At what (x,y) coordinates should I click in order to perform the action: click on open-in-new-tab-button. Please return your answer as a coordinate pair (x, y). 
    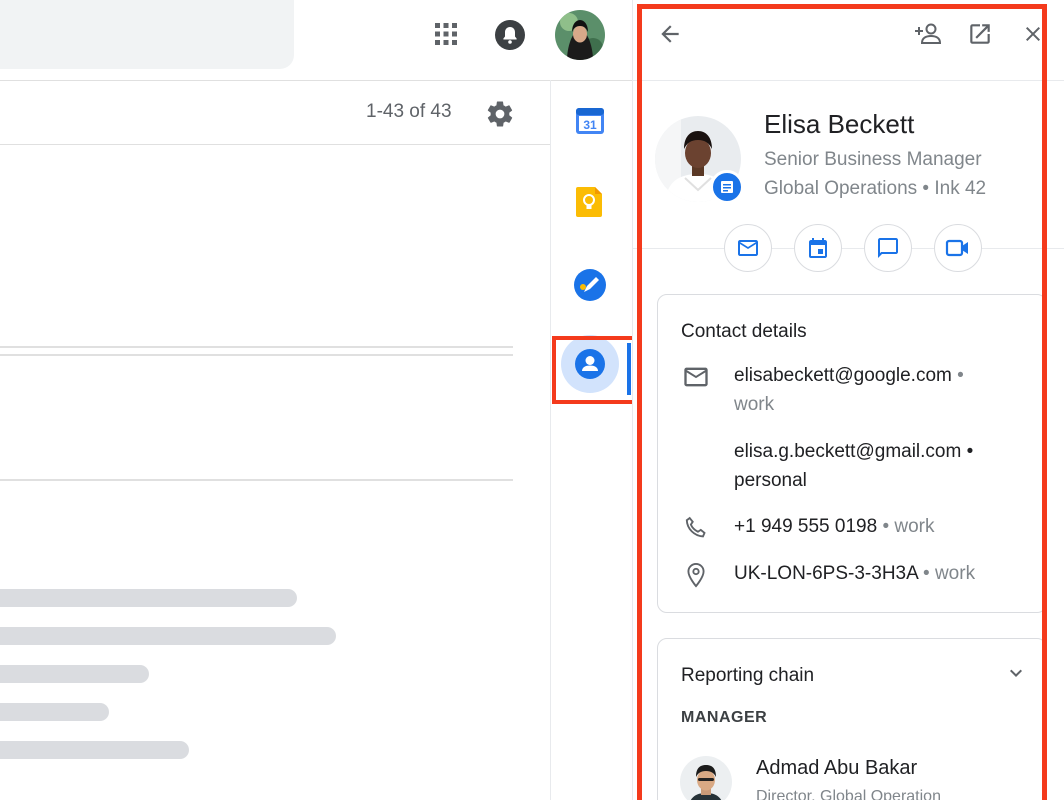
    Looking at the image, I should click on (980, 34).